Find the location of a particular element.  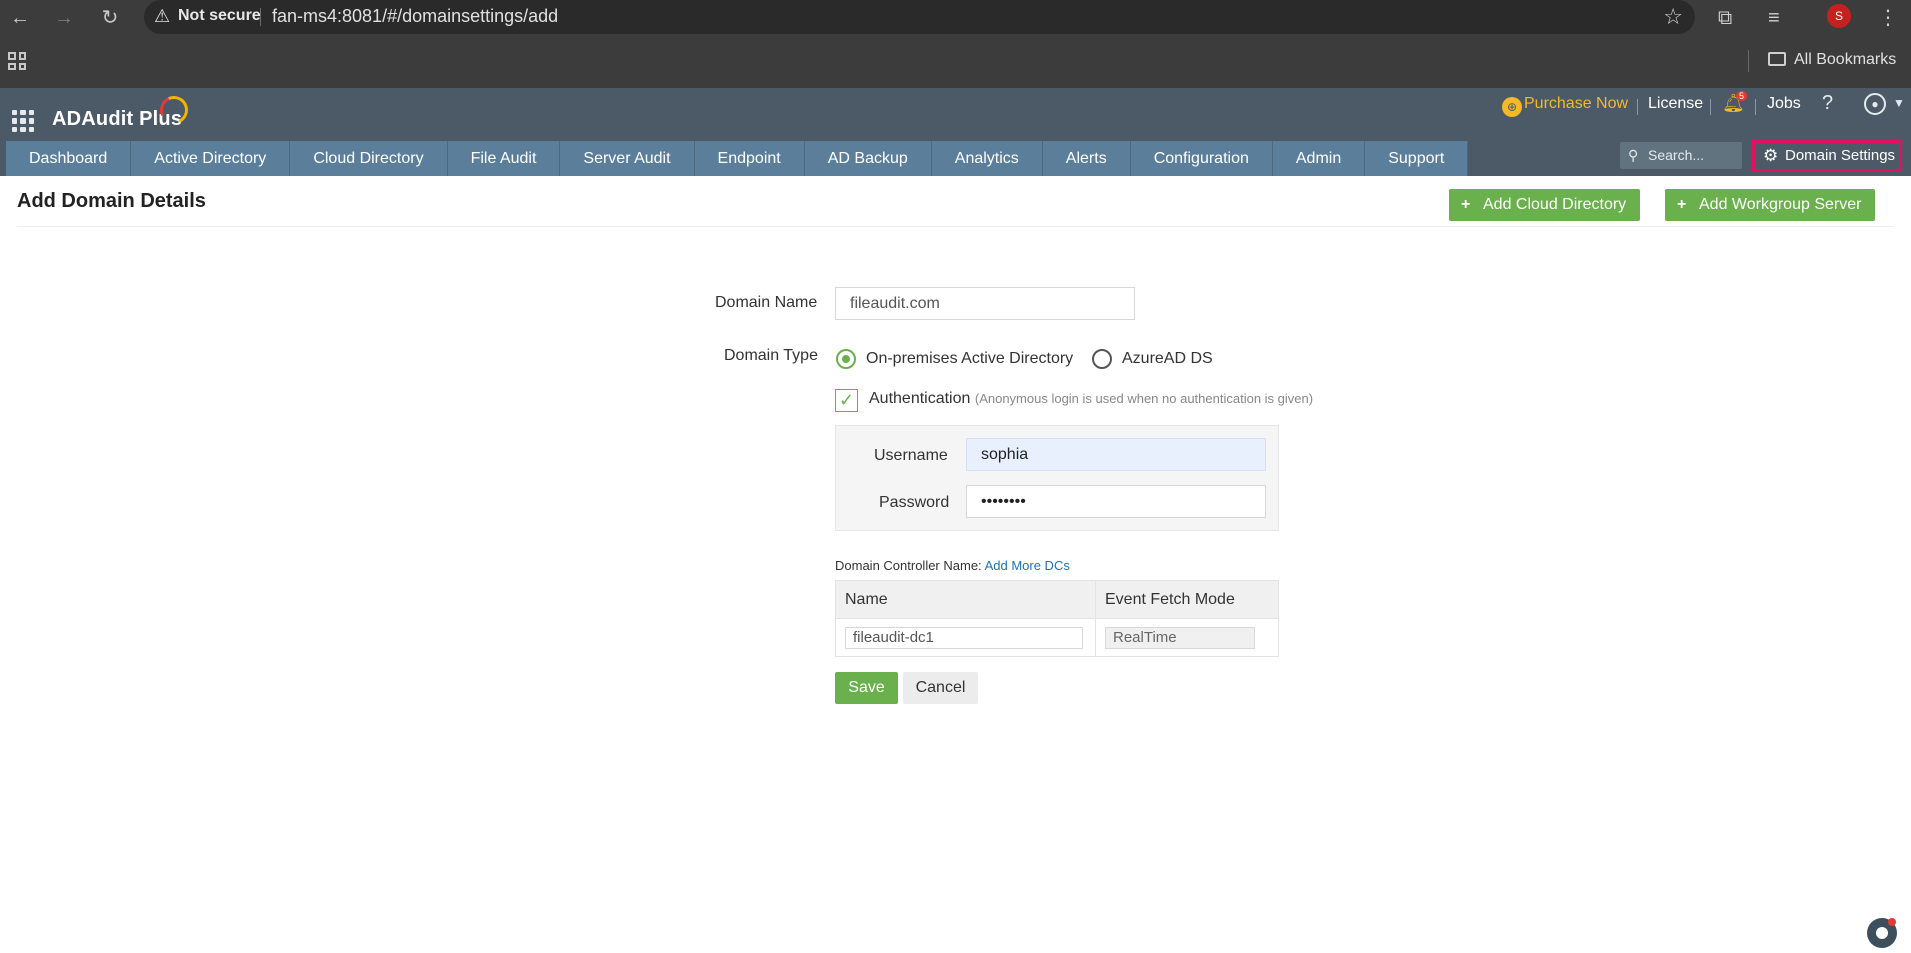

tab-analytics: Analytics is located at coordinates (987, 158).